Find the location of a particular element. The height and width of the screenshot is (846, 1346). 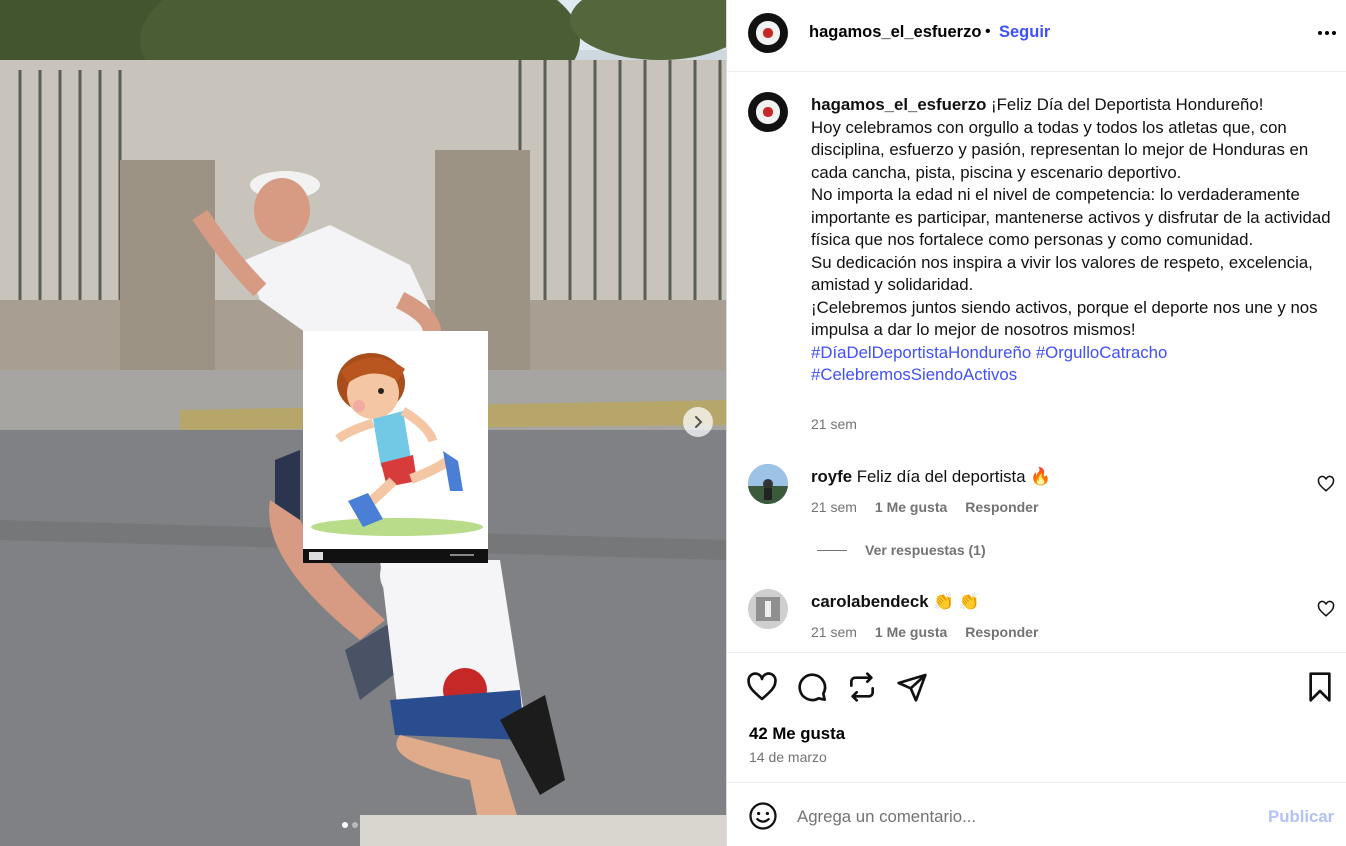

comment-icon is located at coordinates (812, 687).